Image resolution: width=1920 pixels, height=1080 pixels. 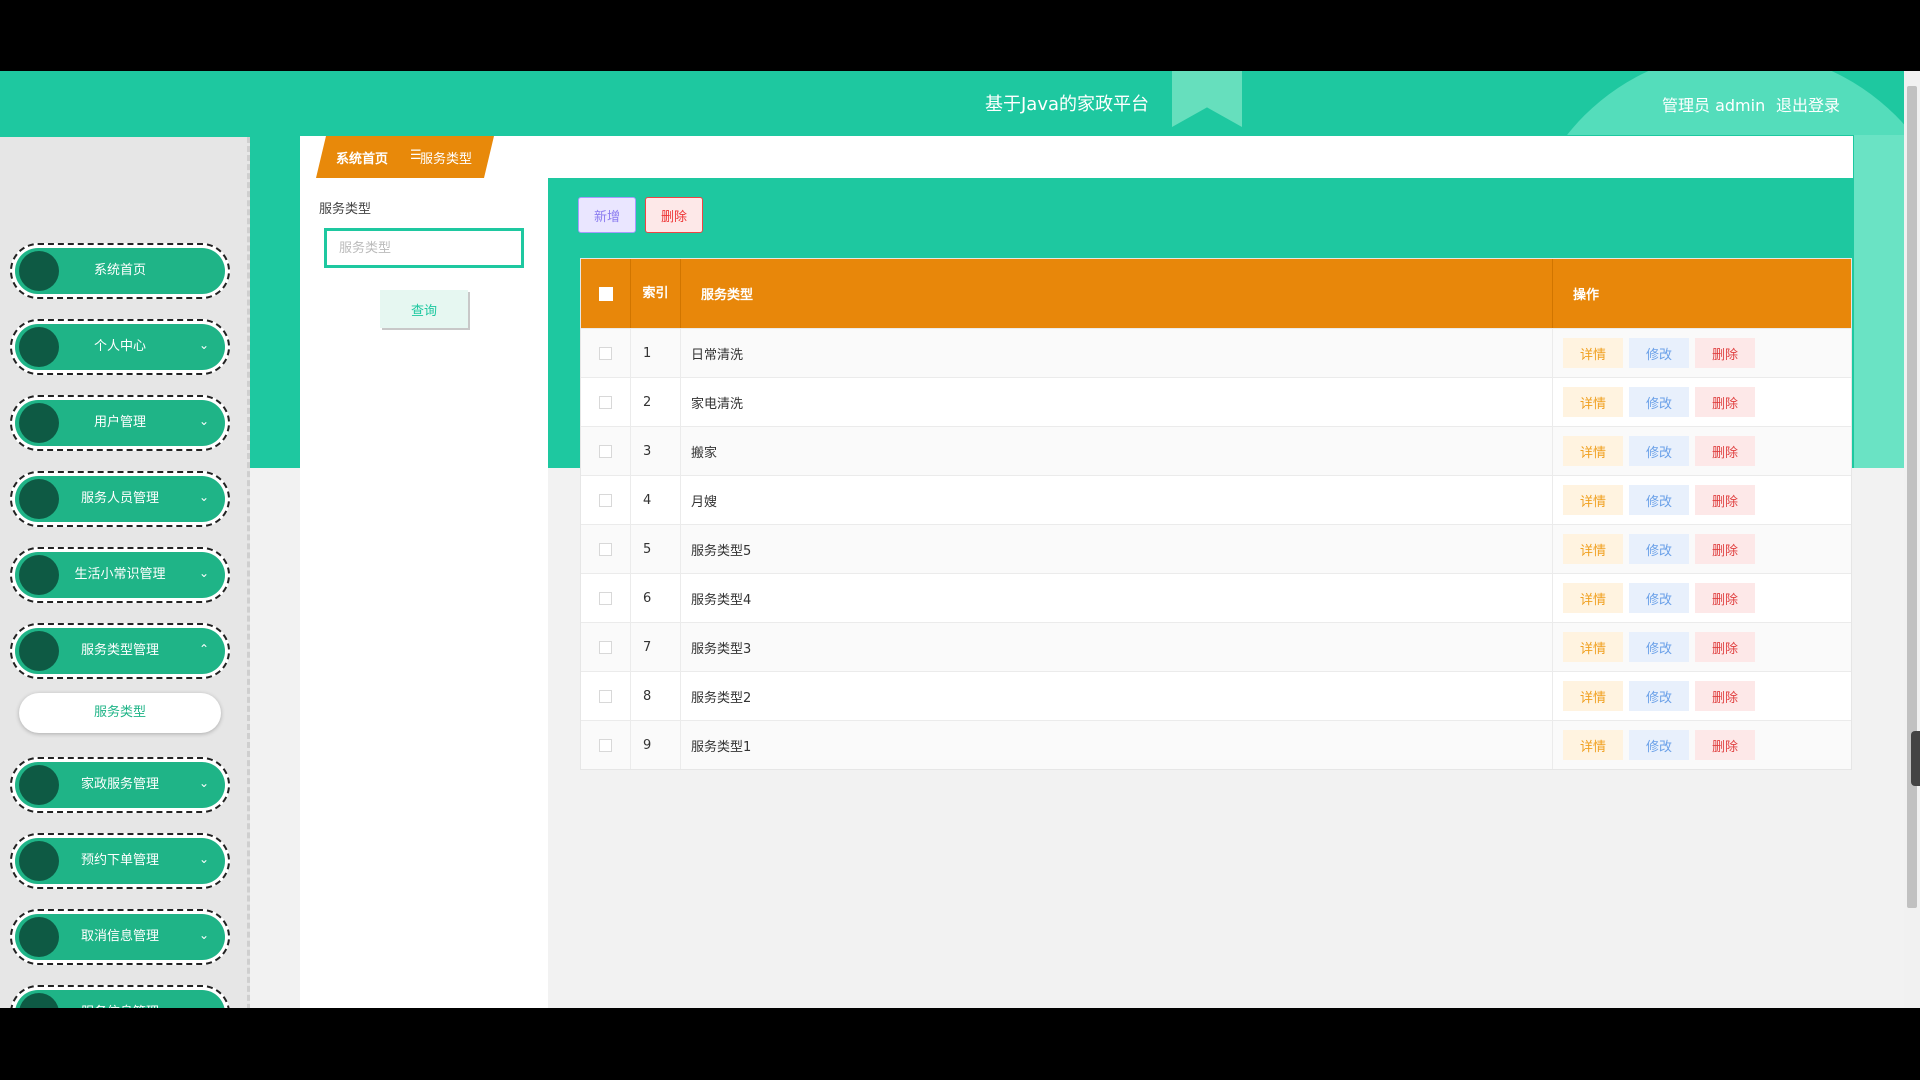 I want to click on table-header: 索引 服务类型 操作, so click(x=1216, y=293).